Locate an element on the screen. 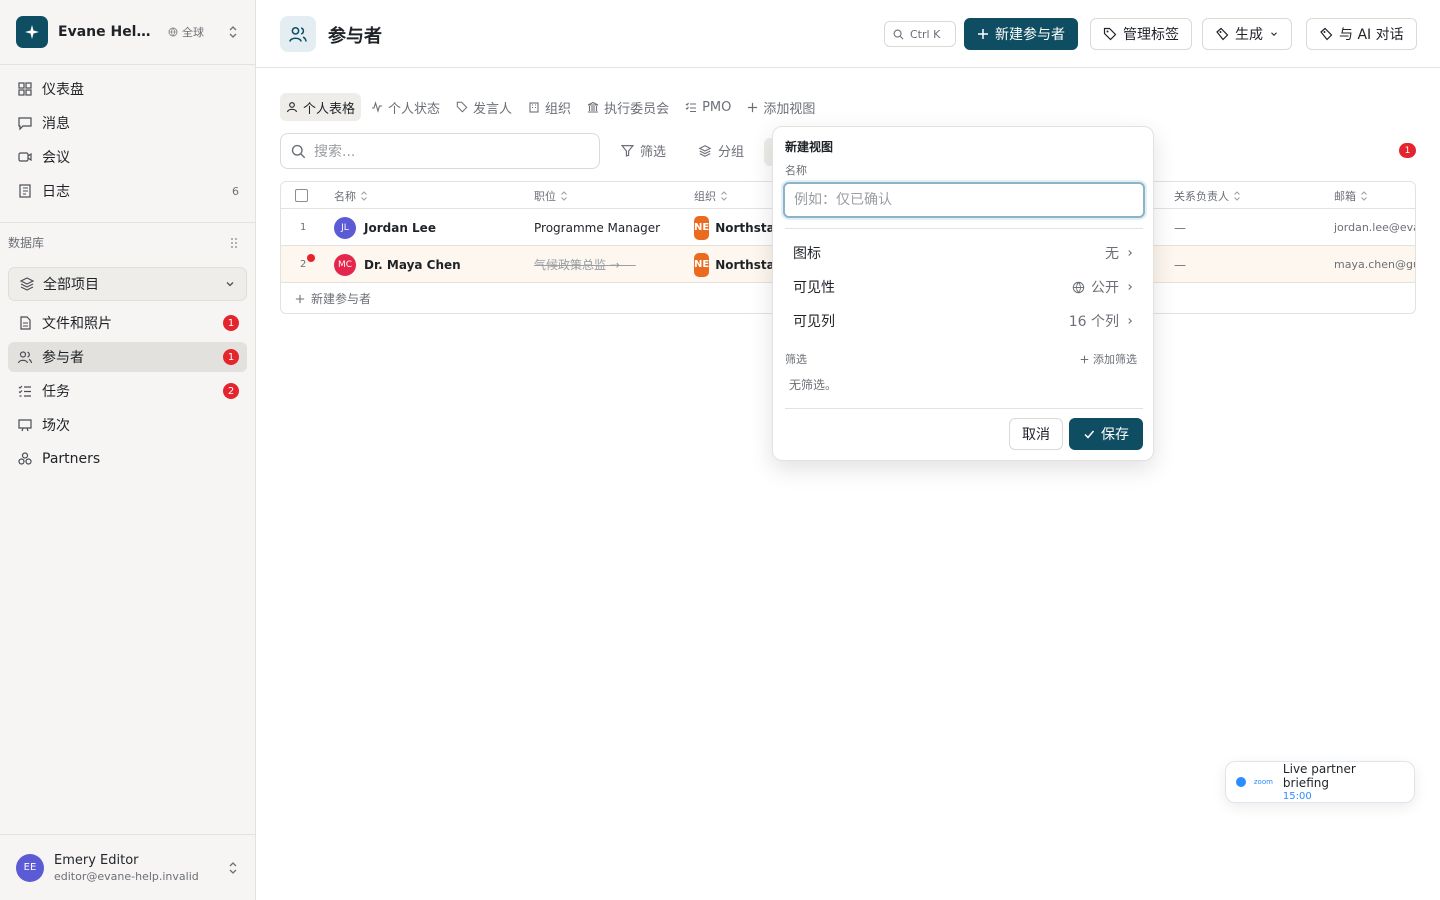  cancel-button: 取消 is located at coordinates (1036, 434).